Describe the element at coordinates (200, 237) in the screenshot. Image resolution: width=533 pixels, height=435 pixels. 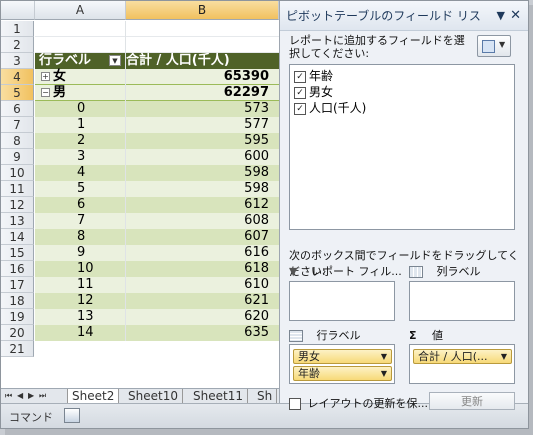
I see `pivot-value-cell: 607` at that location.